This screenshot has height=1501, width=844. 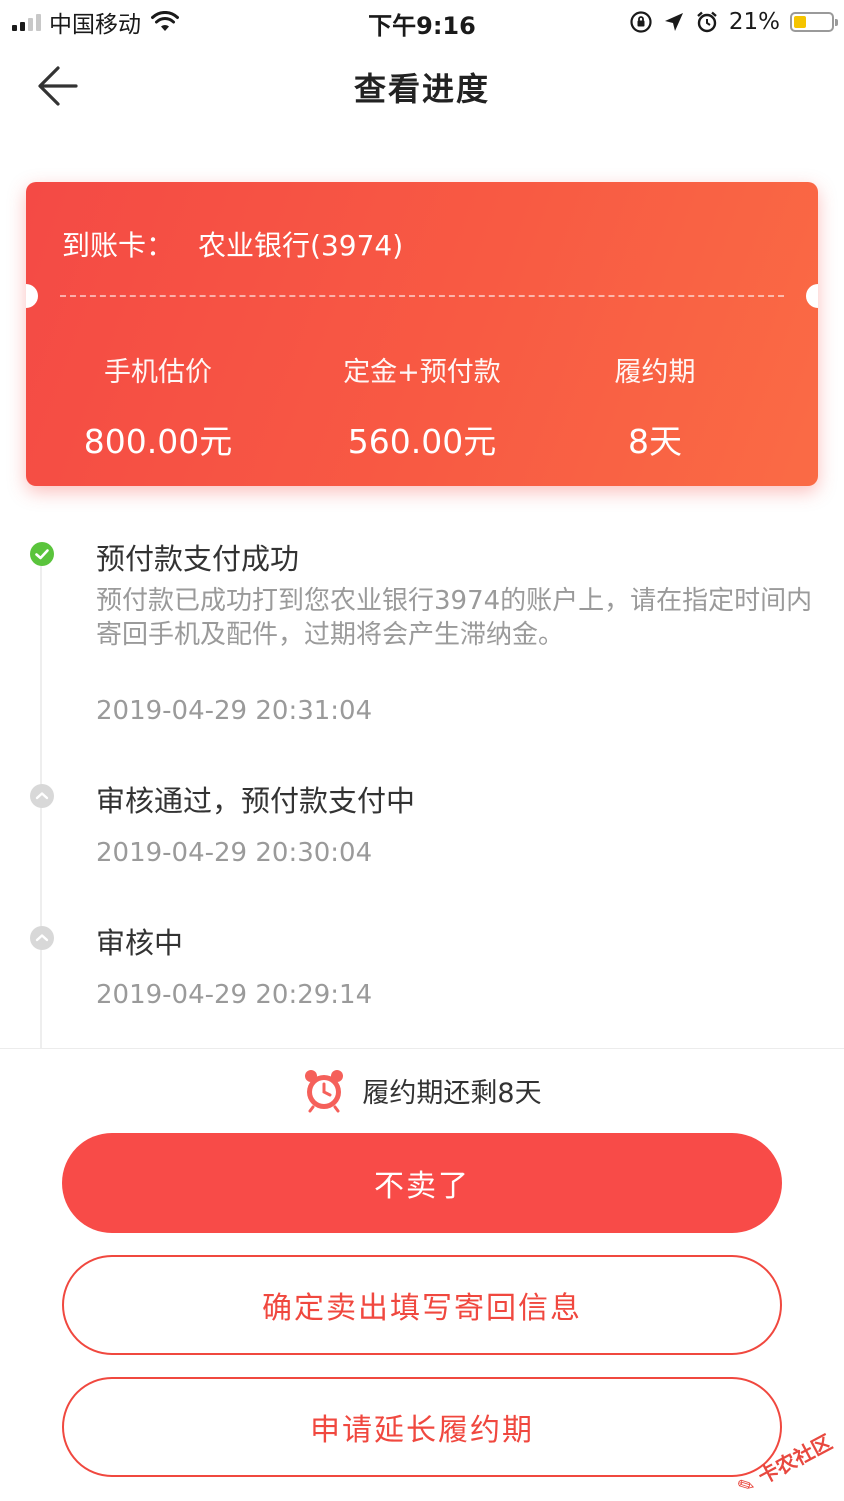 I want to click on page-title: 查看进度, so click(x=421, y=89).